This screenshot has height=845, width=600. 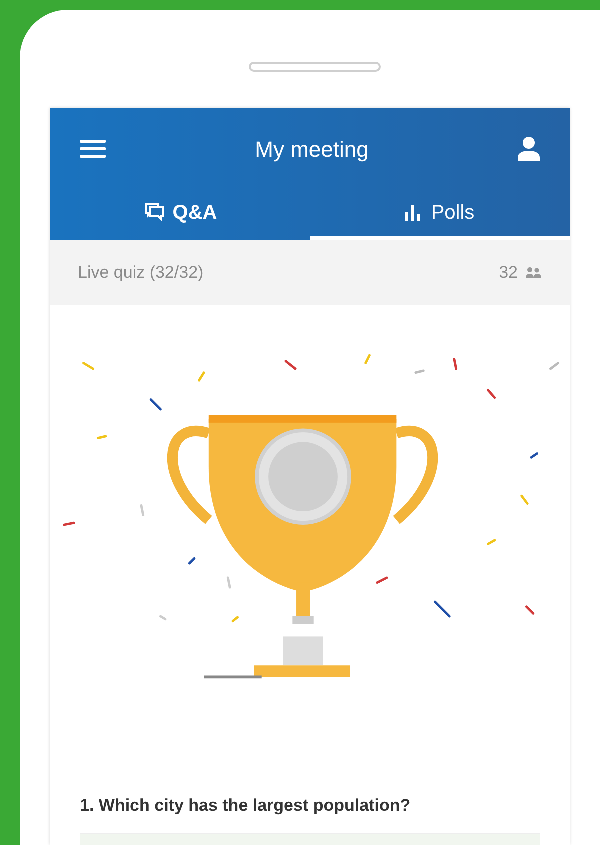 I want to click on participant-count: 32, so click(x=508, y=273).